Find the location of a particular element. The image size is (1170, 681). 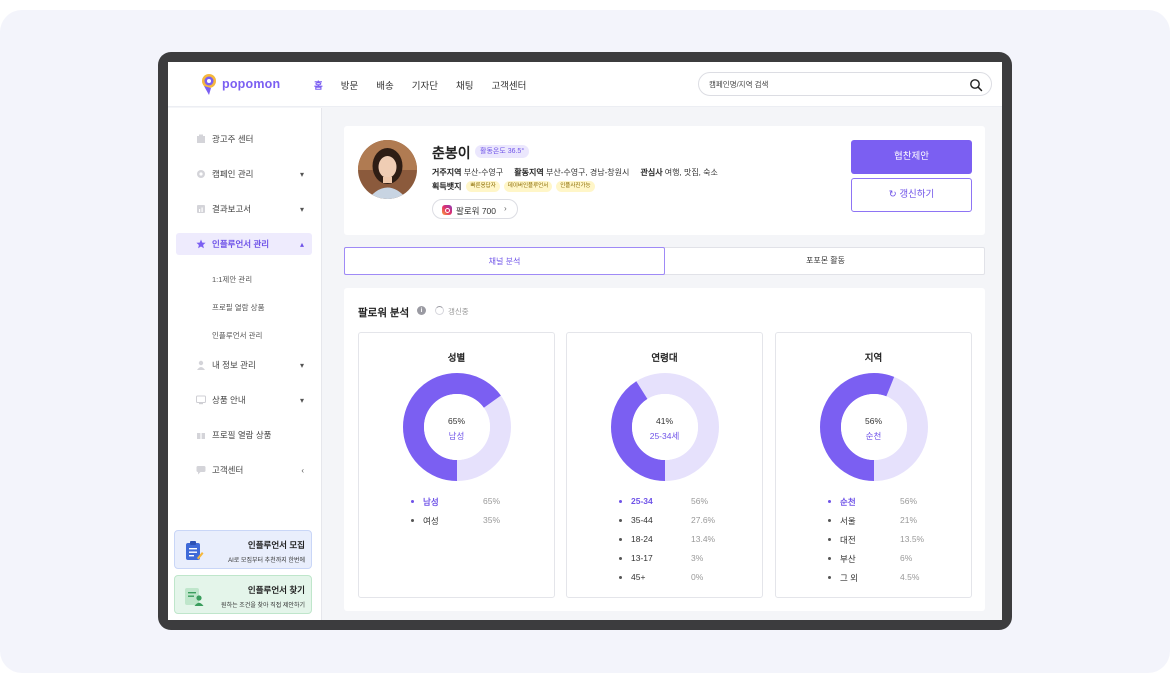

sidebar-item-campaign: 캠페인 관리 ▾ is located at coordinates (244, 174).